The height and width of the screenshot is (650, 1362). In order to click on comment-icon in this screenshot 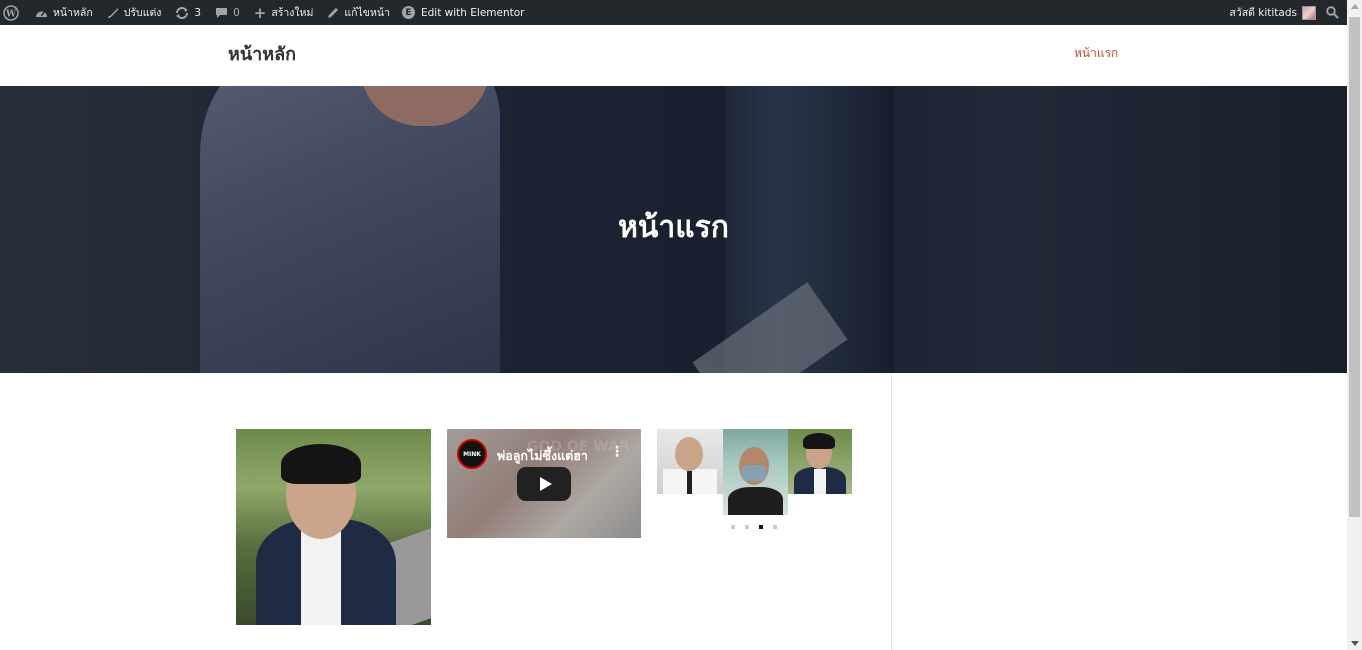, I will do `click(221, 13)`.